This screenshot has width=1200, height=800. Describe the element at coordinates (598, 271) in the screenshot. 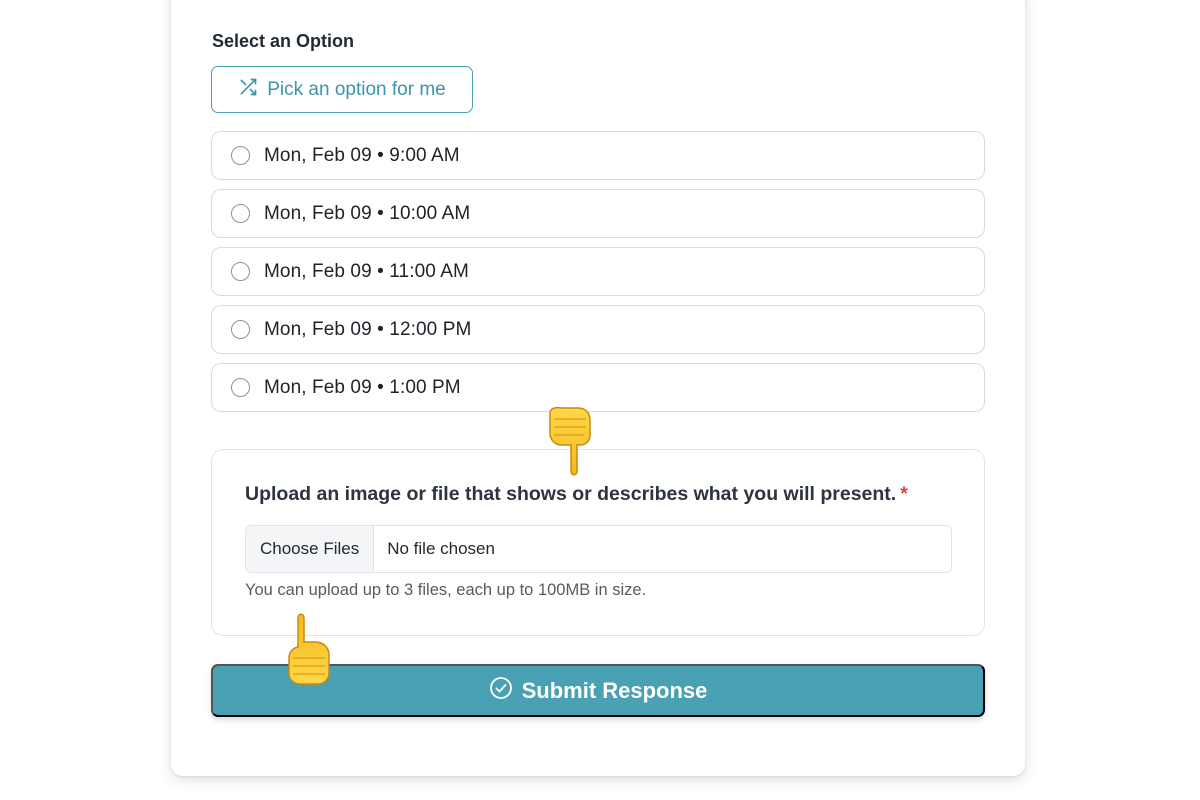

I see `option-item: Mon, Feb 09 • 11:00 AM` at that location.